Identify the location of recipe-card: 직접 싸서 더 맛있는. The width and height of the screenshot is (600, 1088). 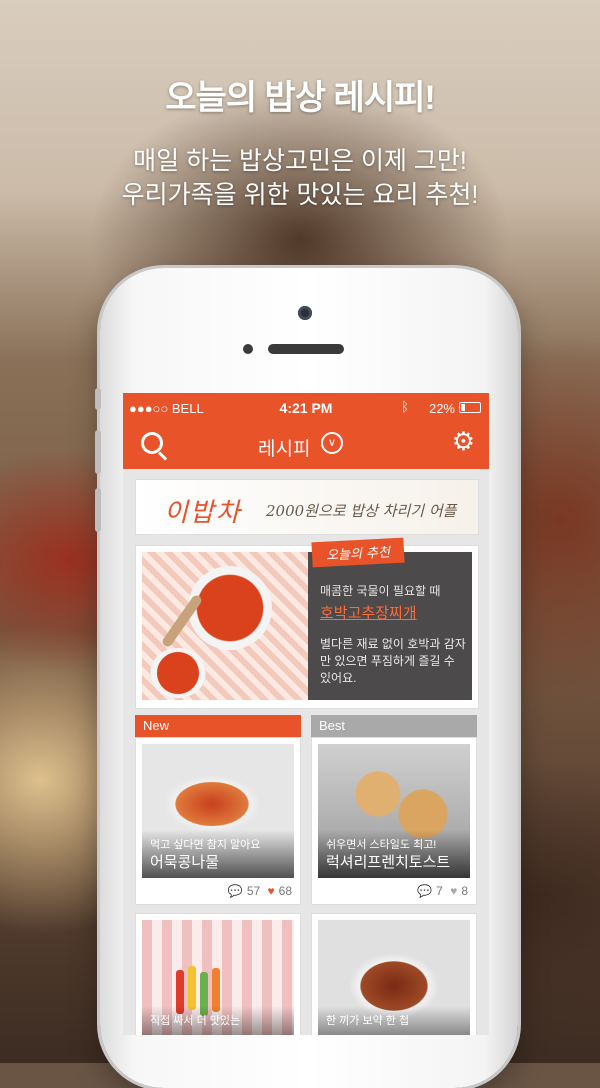
(218, 974).